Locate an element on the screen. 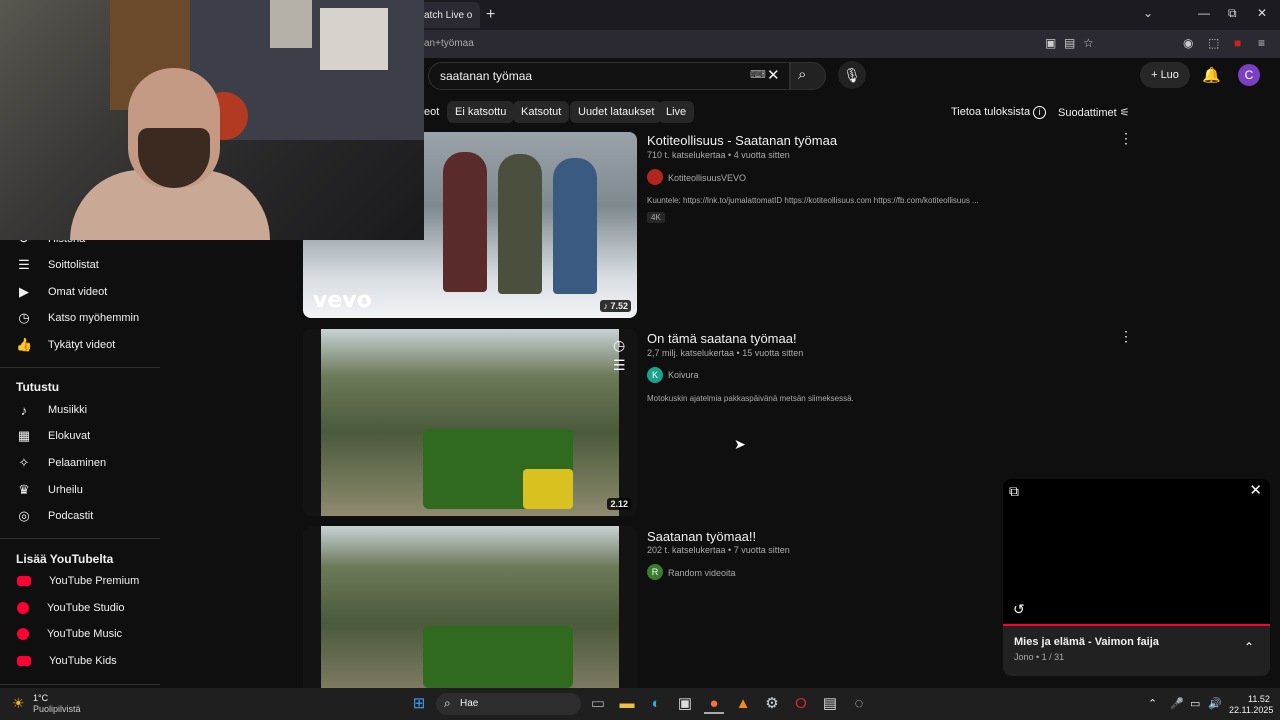 This screenshot has height=720, width=1280. app-icon: ◌ is located at coordinates (859, 704).